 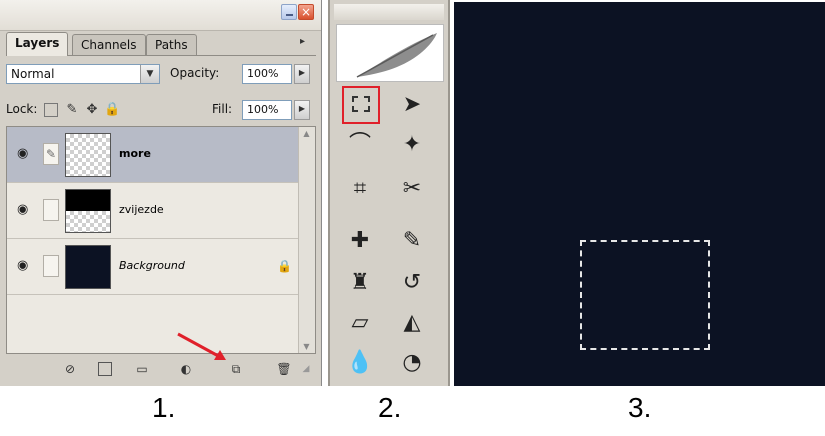 I want to click on step-label-2: 2., so click(x=390, y=407).